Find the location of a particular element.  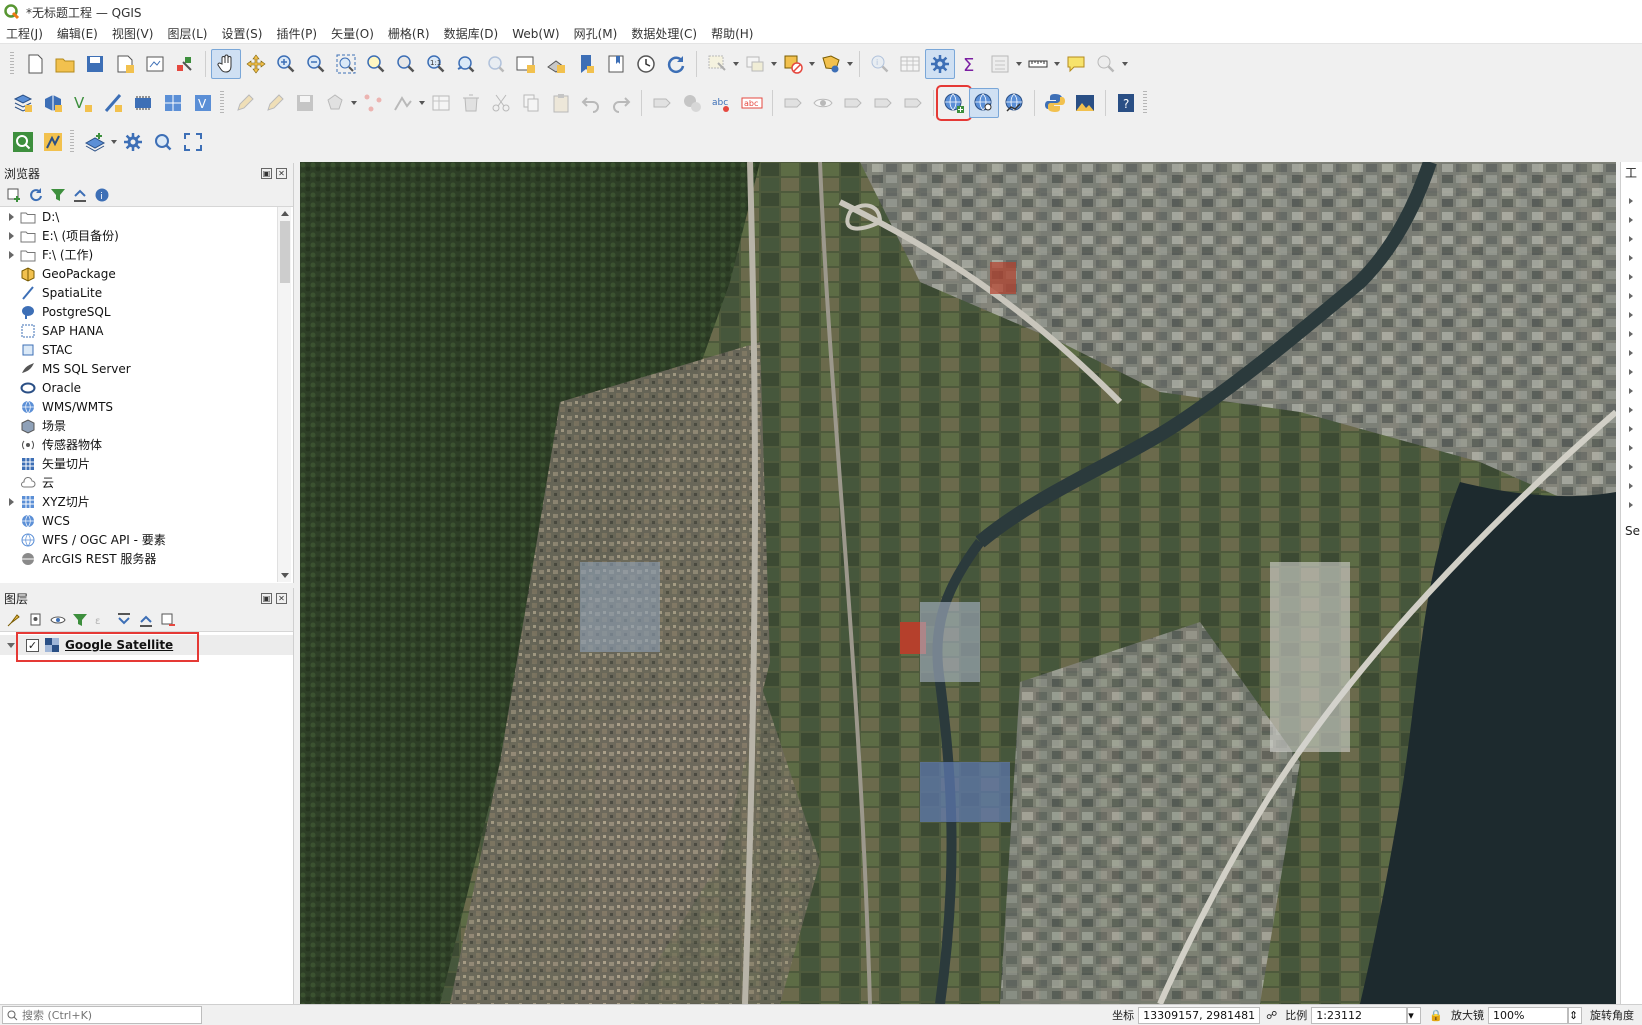

select-location-dropdown is located at coordinates (850, 64).